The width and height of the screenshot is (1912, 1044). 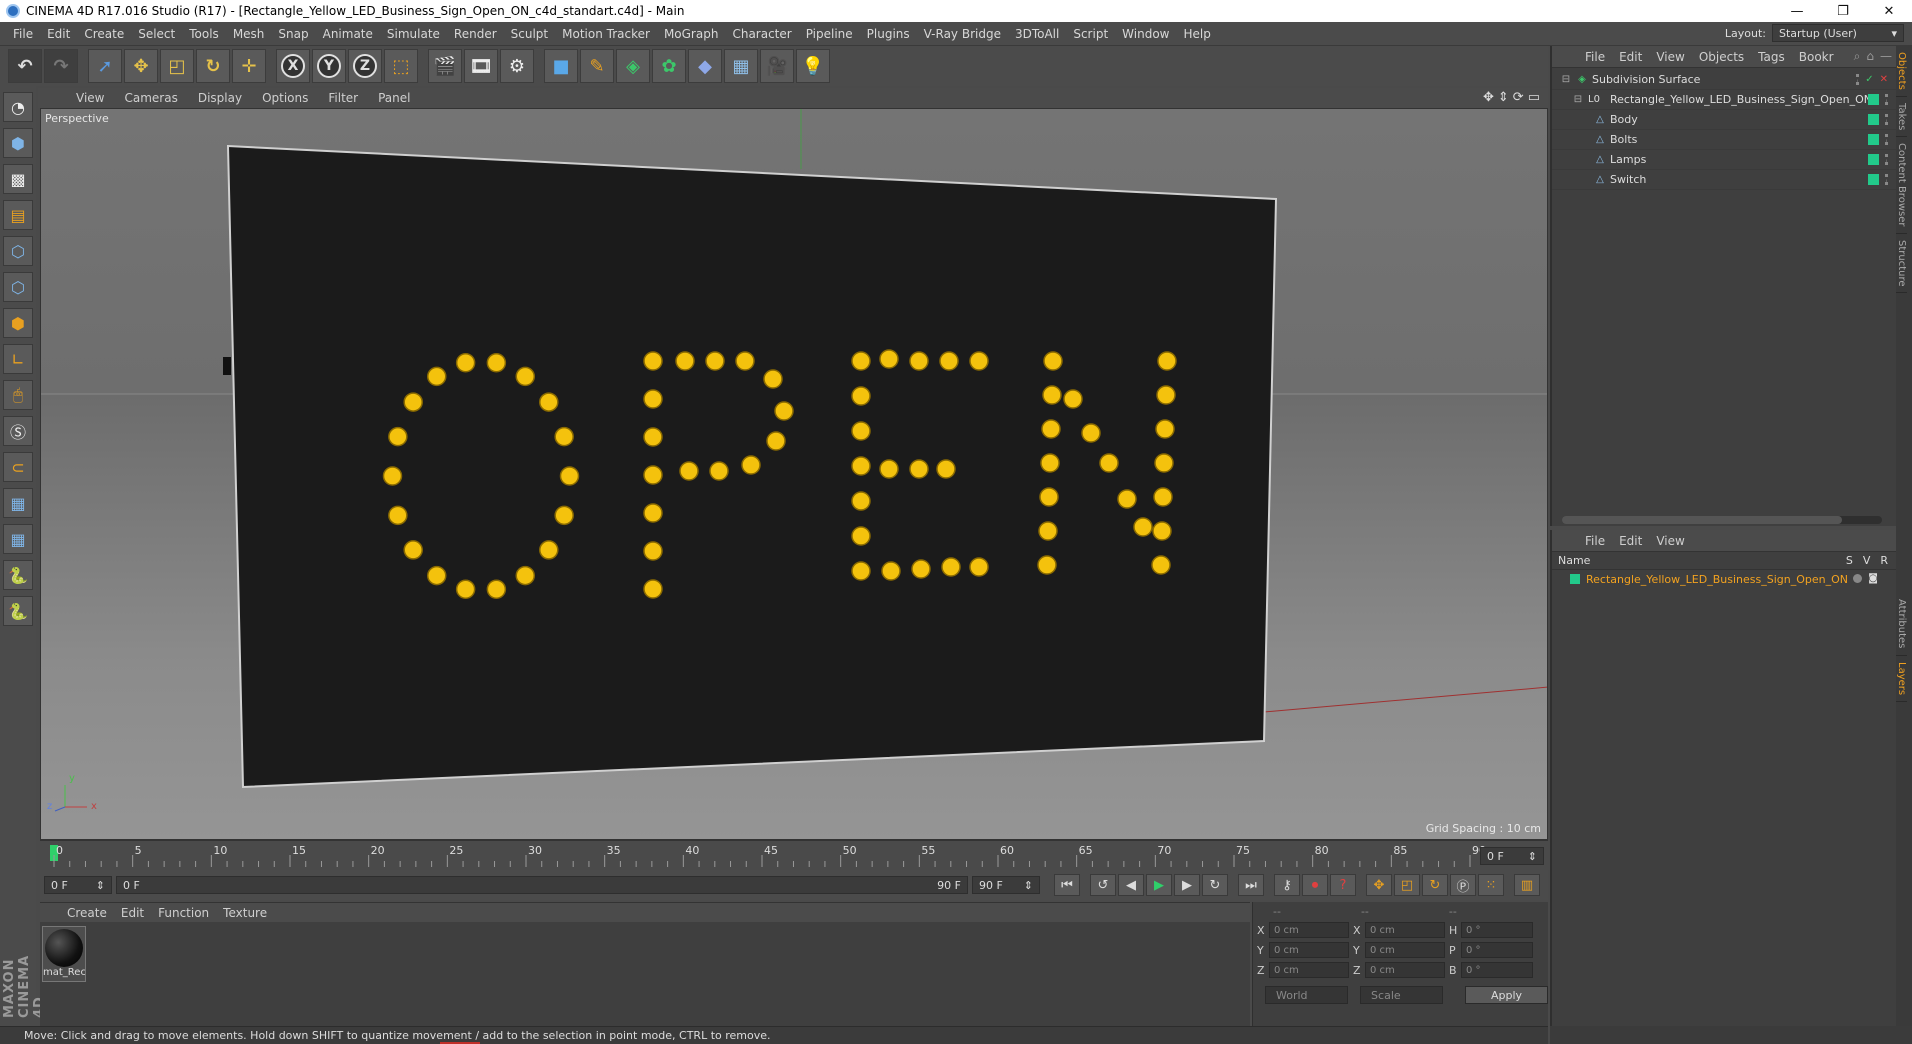 I want to click on menu-simulate: Simulate, so click(x=413, y=34).